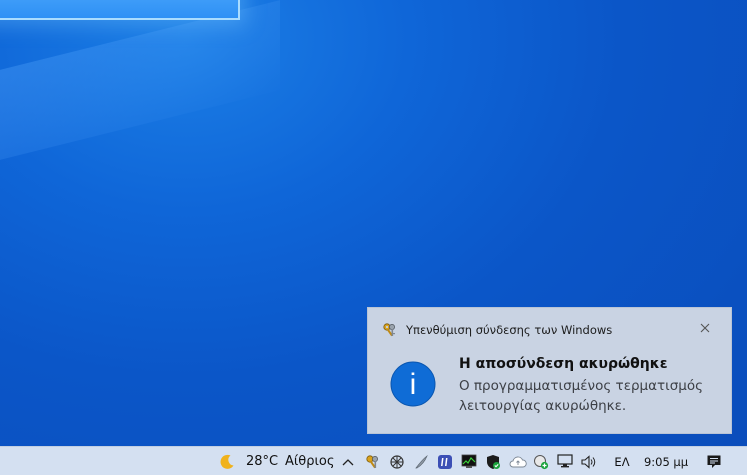 This screenshot has width=747, height=475. I want to click on cloud-upload-icon, so click(518, 461).